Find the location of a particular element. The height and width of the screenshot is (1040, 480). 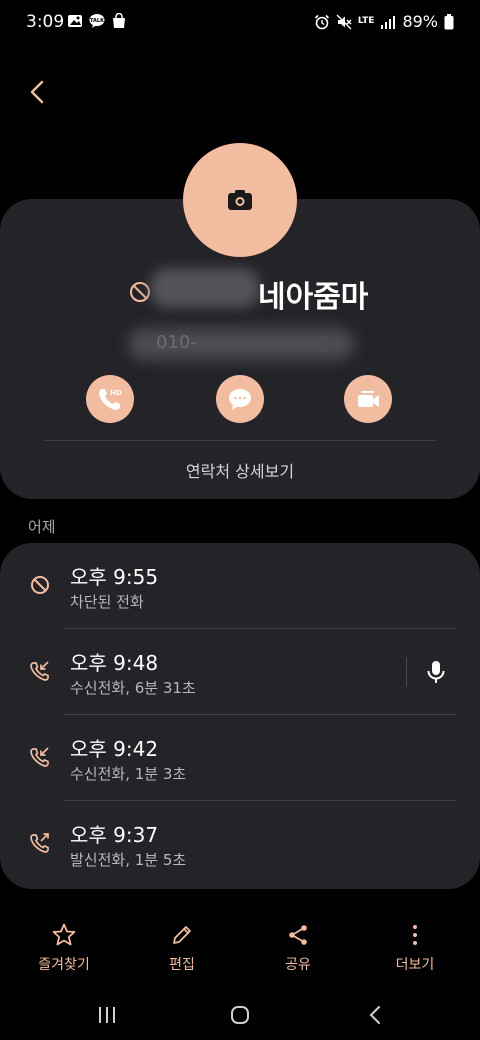

alarm-icon is located at coordinates (321, 21).